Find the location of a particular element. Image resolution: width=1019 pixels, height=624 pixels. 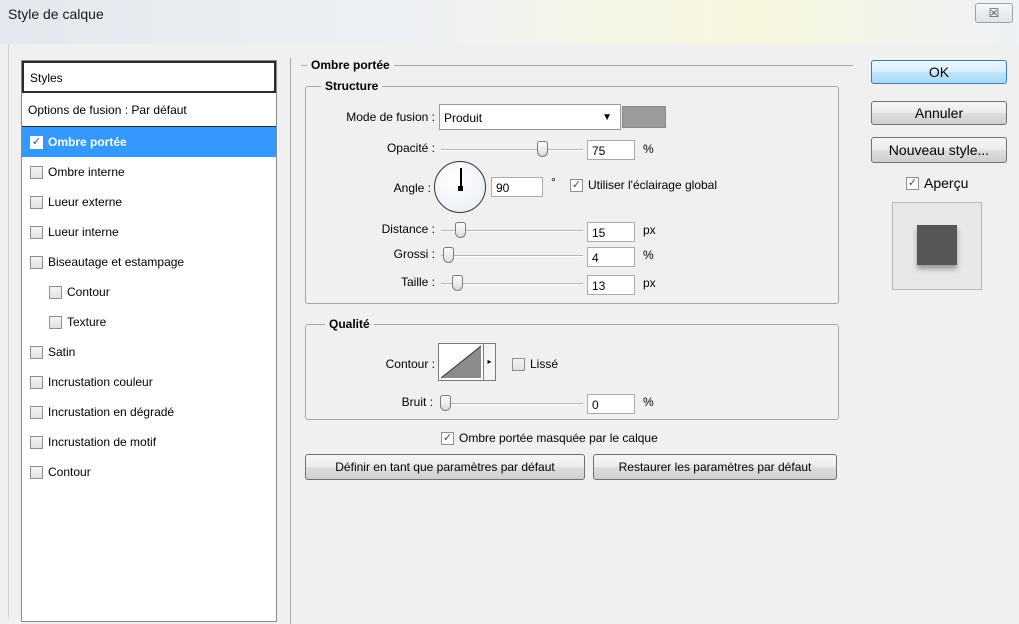

noise-input: 0 is located at coordinates (611, 404).